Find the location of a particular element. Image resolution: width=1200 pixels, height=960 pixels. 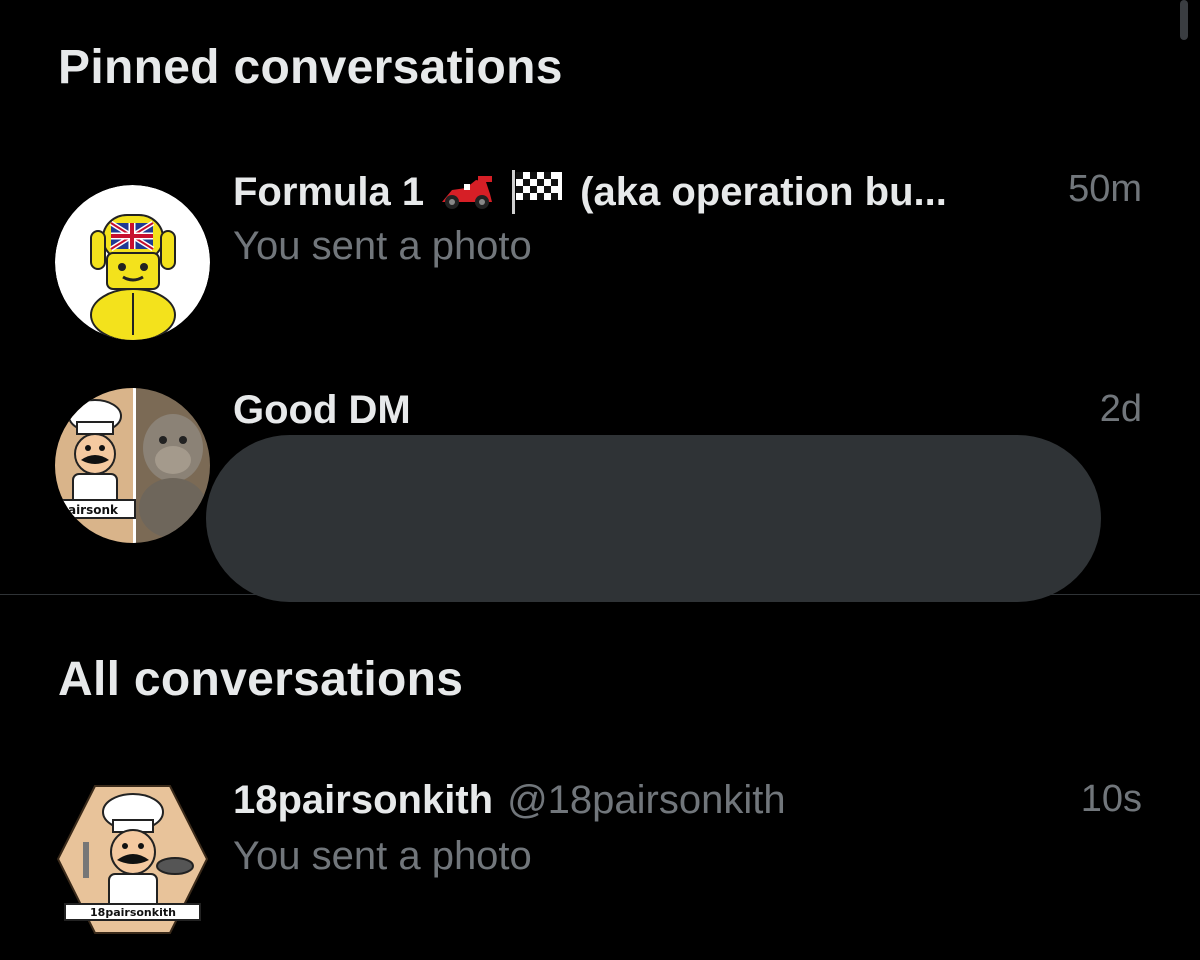

chef-logo-avatar-icon: 18pairsonkith is located at coordinates (132, 859).